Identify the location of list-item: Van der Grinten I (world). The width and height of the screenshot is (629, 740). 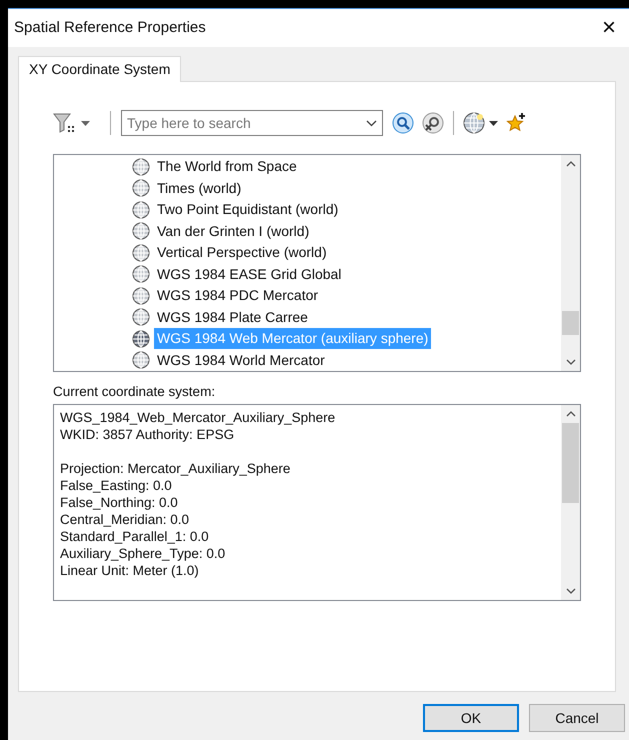
(233, 231).